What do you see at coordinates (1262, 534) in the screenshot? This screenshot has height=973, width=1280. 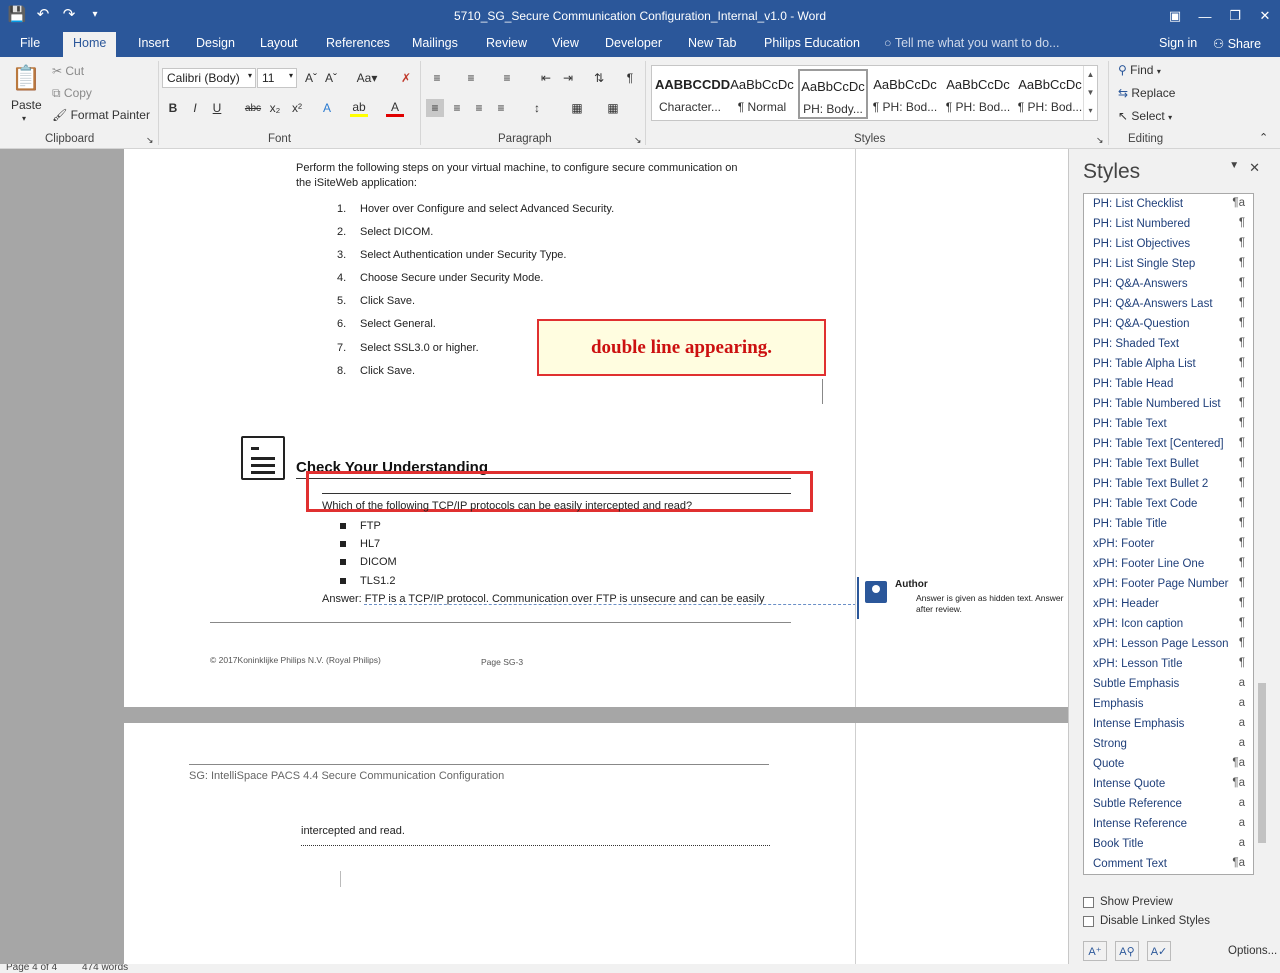 I see `styles-scrollbar` at bounding box center [1262, 534].